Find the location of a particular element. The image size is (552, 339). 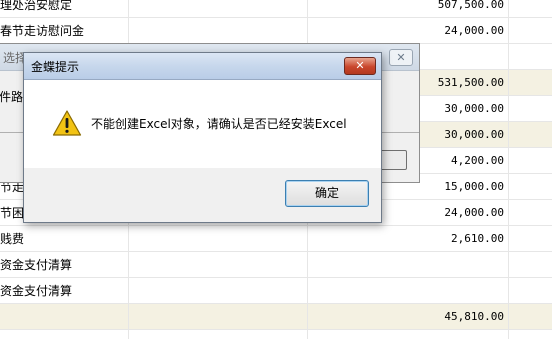

background-dialog-close-button: ✕ is located at coordinates (401, 57).